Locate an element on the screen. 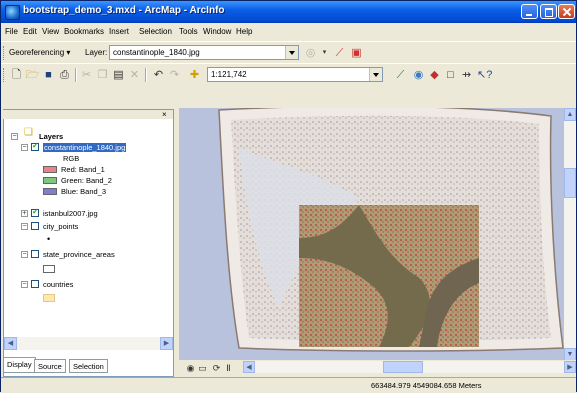  menu-bookmarks: Bookmarks is located at coordinates (84, 31).